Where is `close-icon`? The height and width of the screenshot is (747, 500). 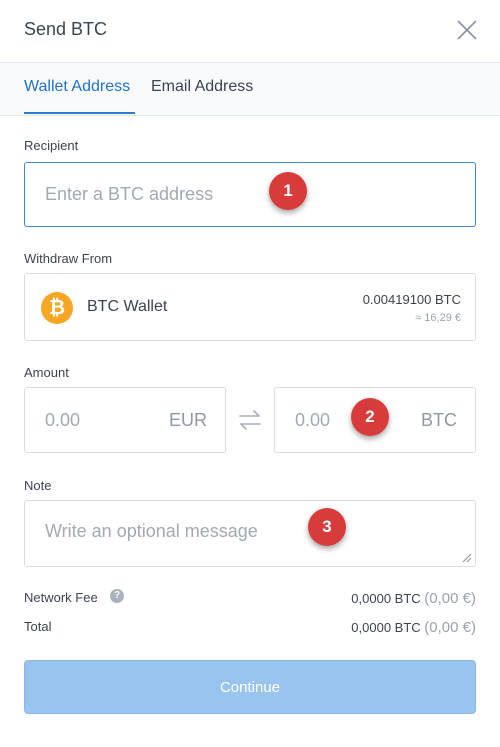
close-icon is located at coordinates (467, 30).